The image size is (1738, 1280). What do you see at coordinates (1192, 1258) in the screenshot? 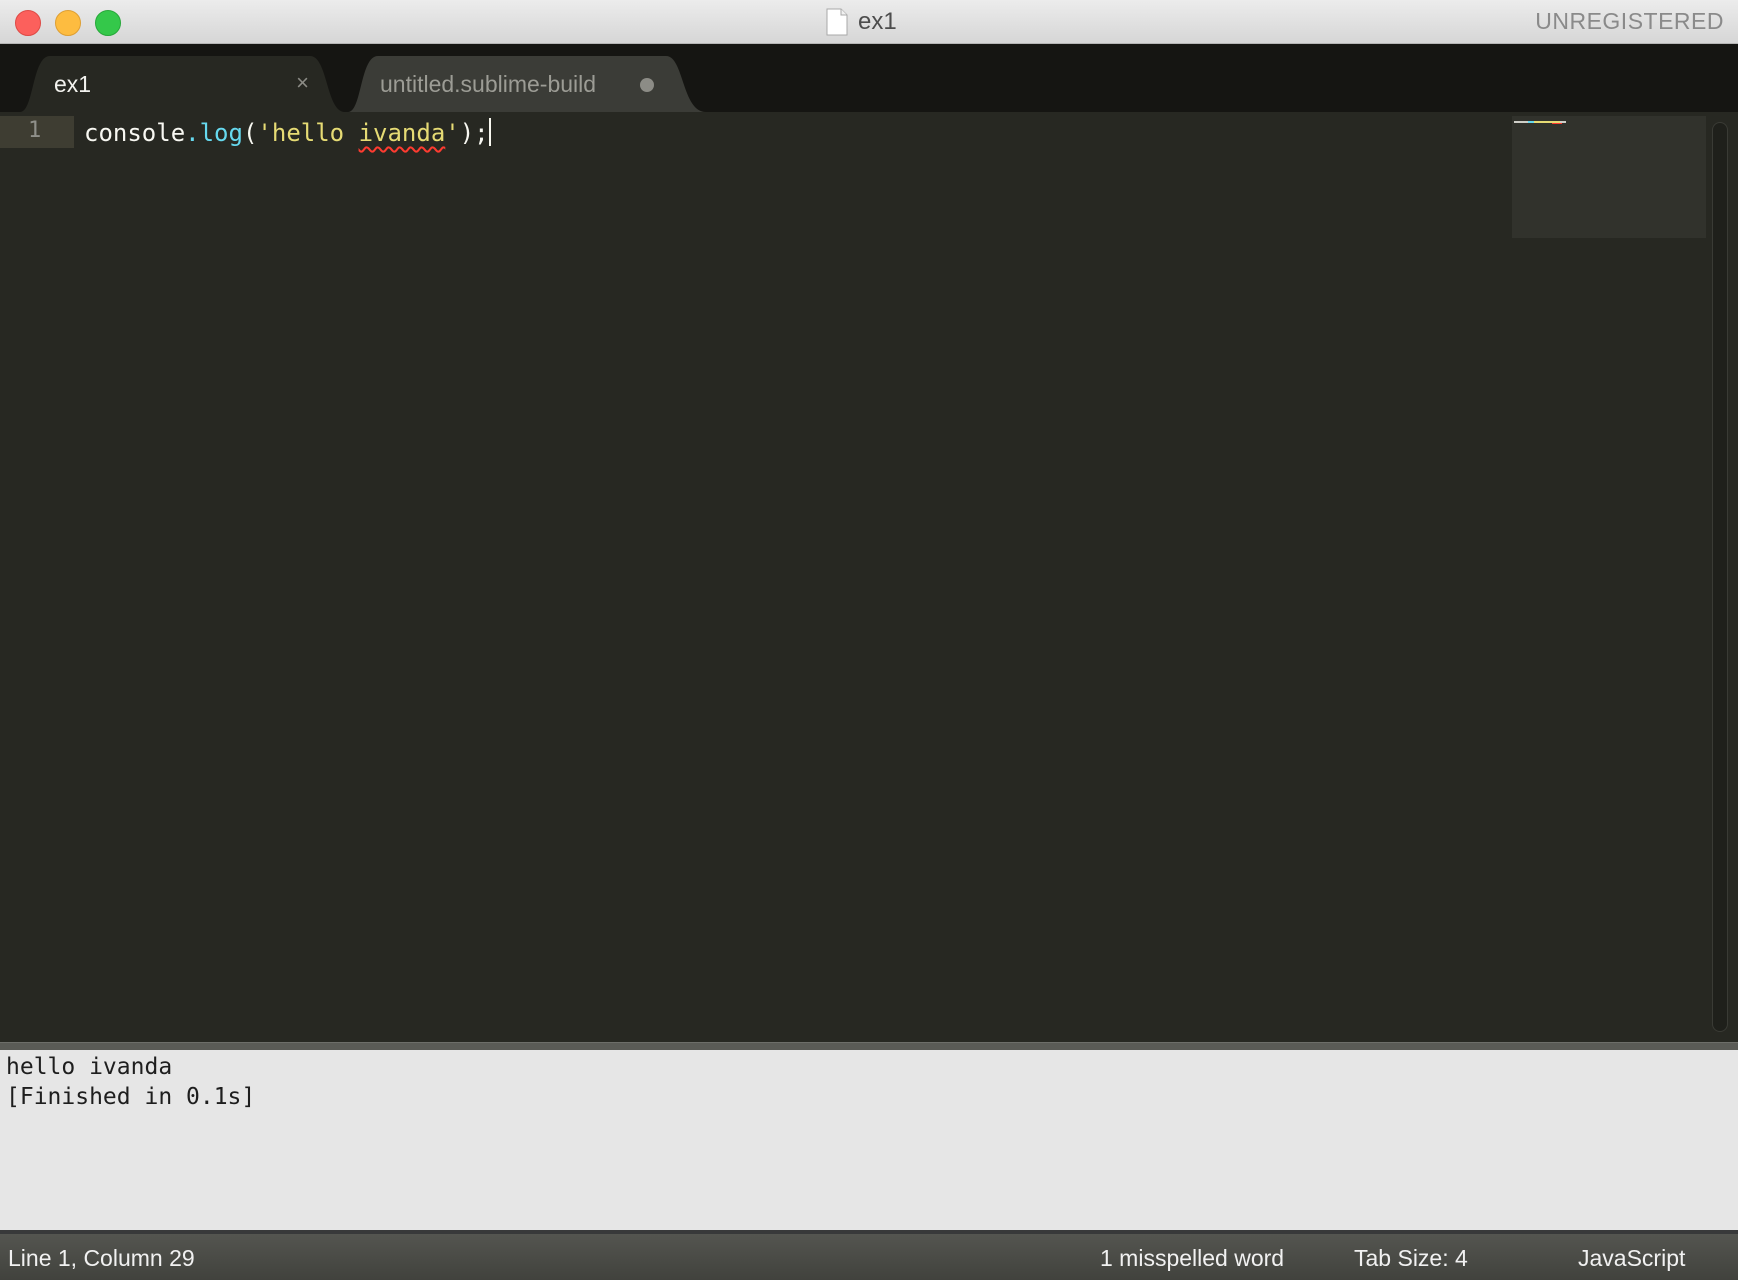
I see `spelling-status: 1 misspelled word` at bounding box center [1192, 1258].